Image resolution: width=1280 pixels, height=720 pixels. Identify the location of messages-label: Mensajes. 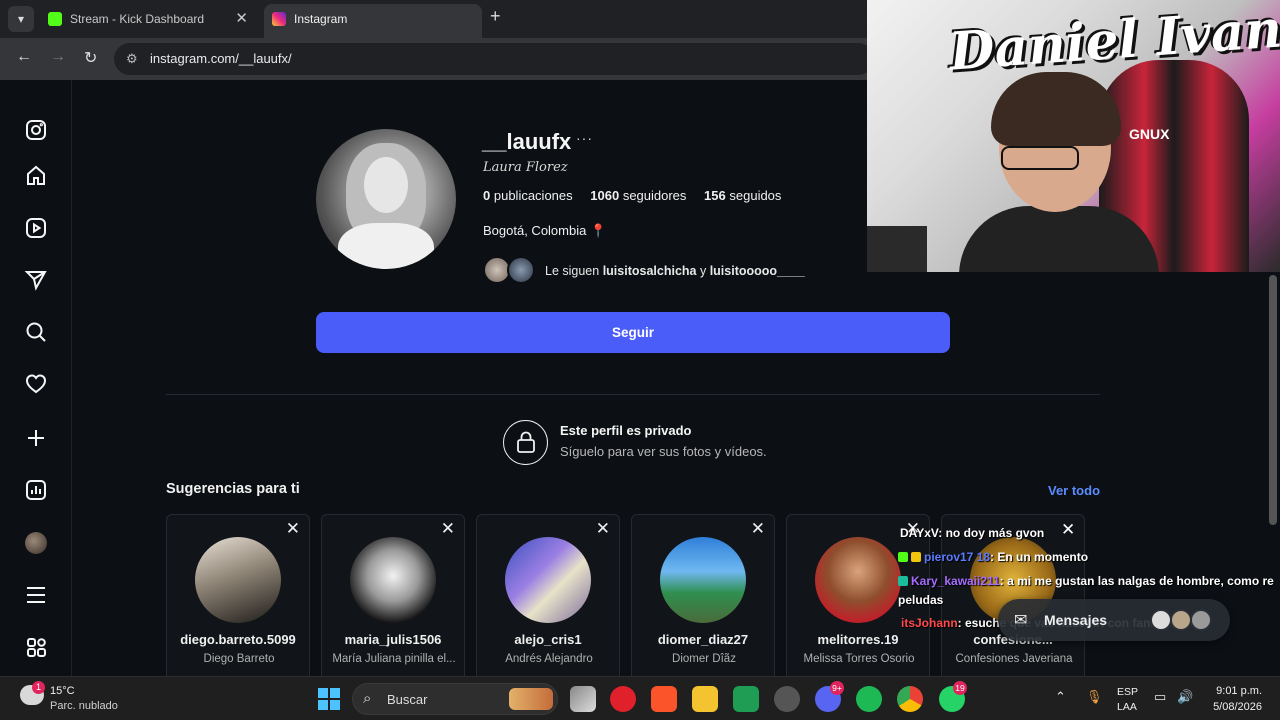
(1076, 620).